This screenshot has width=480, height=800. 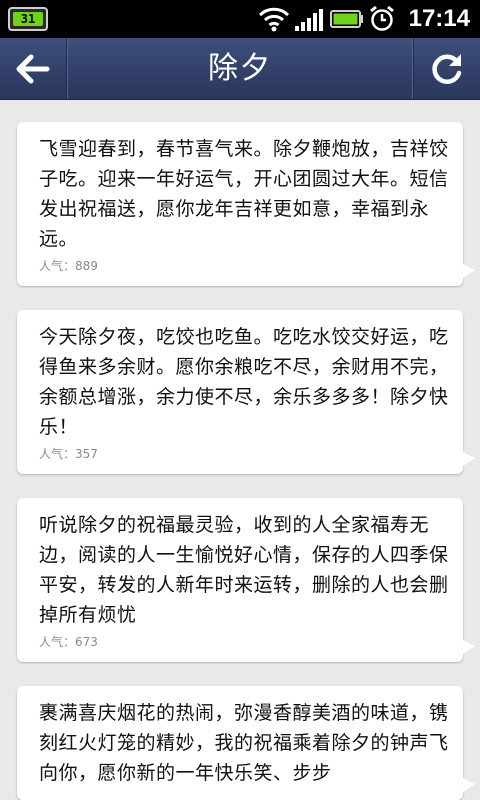 I want to click on alarm-clock-icon, so click(x=382, y=18).